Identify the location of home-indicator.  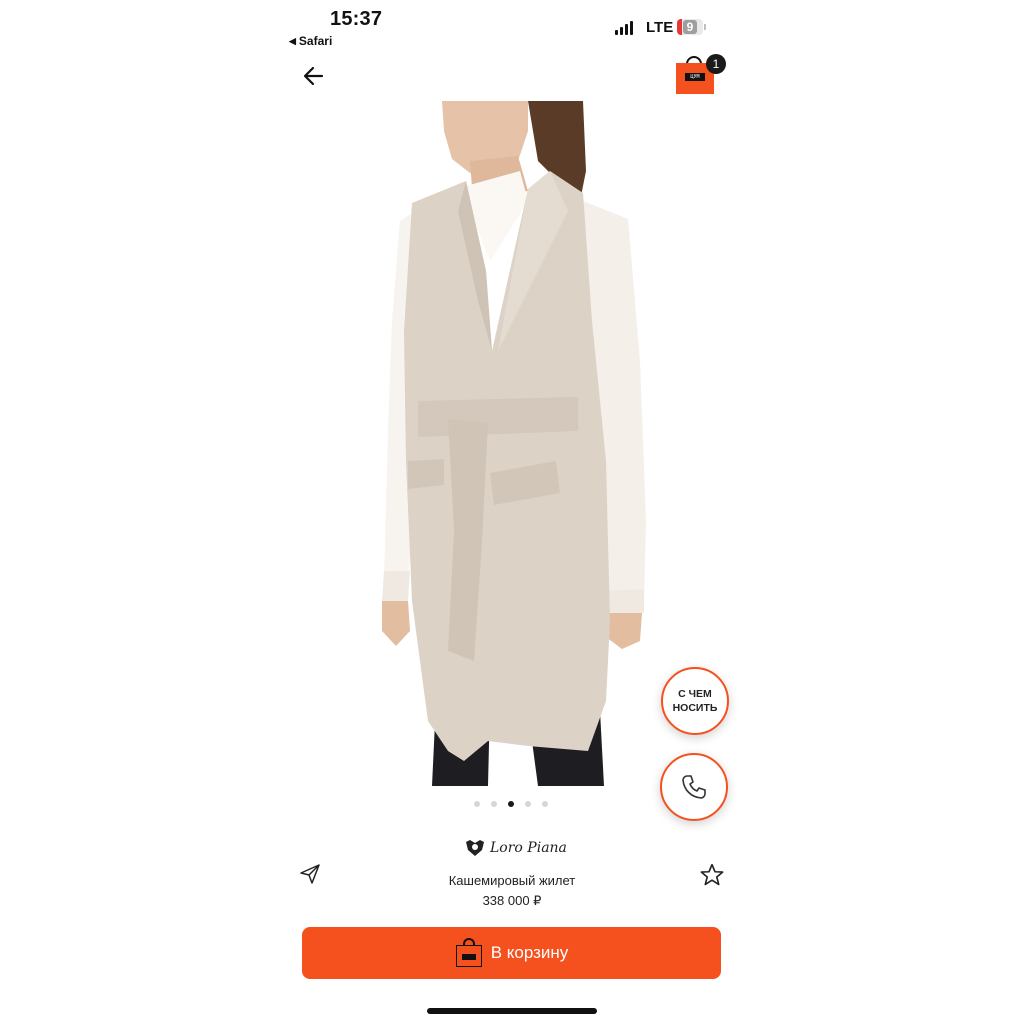
(512, 1011).